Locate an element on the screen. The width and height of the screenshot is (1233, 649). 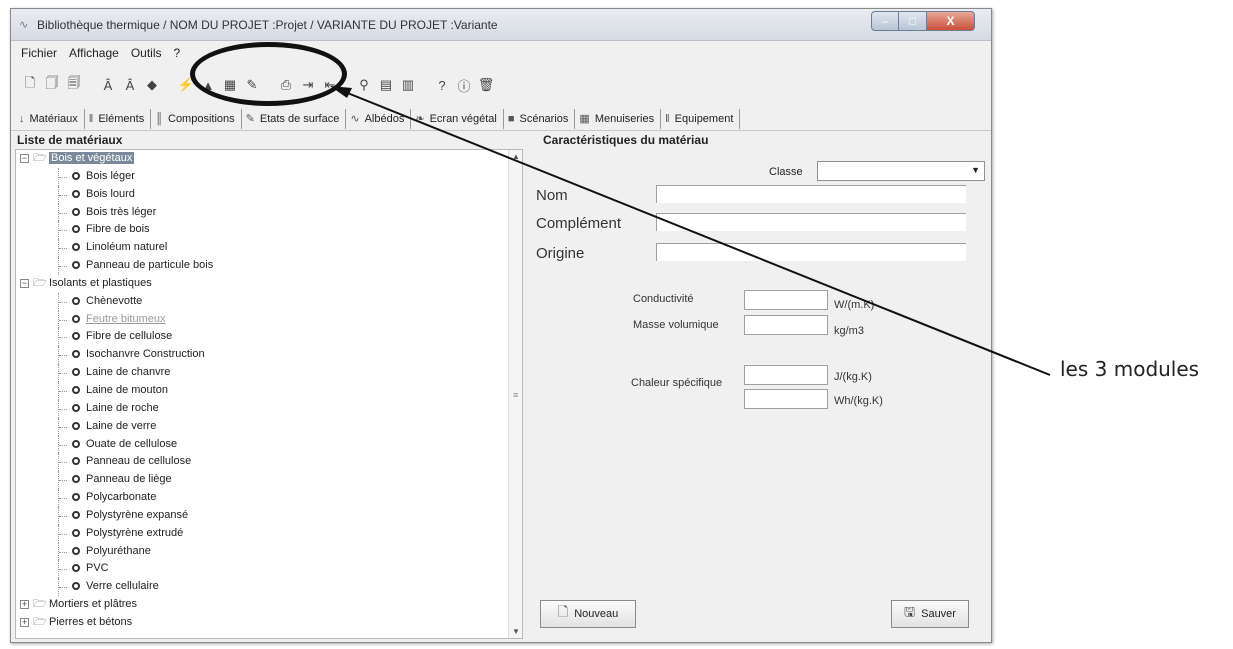
tree-item: Chènevotte is located at coordinates (263, 301).